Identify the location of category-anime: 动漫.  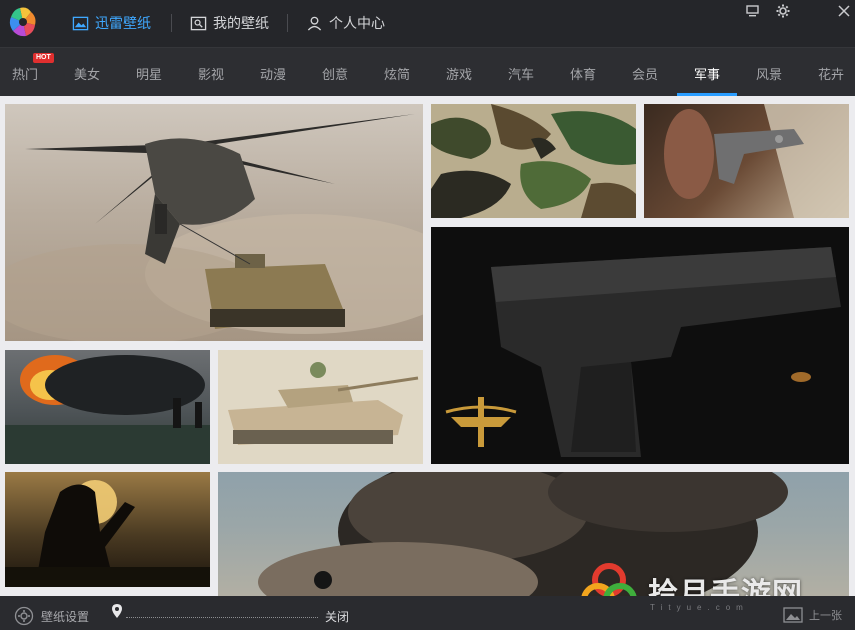
(273, 73).